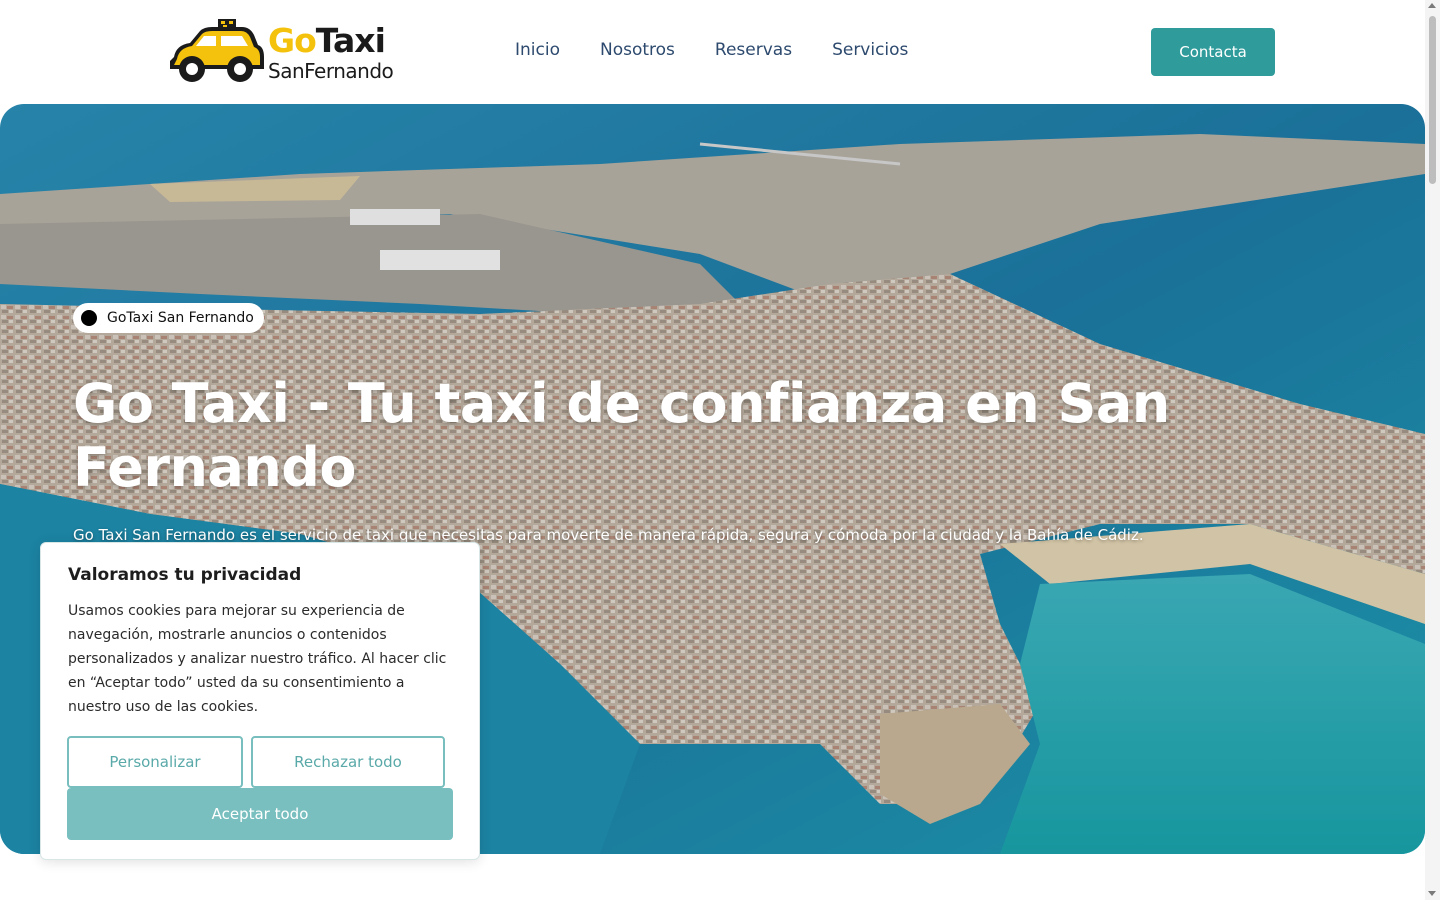 Image resolution: width=1440 pixels, height=900 pixels. What do you see at coordinates (260, 814) in the screenshot?
I see `accept-all-button: Aceptar todo` at bounding box center [260, 814].